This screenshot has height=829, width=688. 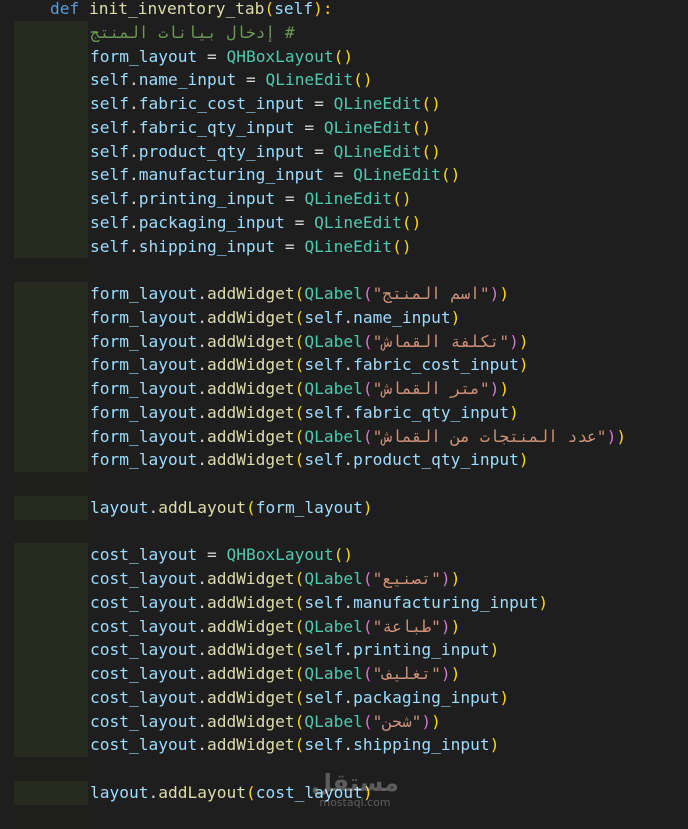 I want to click on attribute-name: shipping_input, so click(x=421, y=745).